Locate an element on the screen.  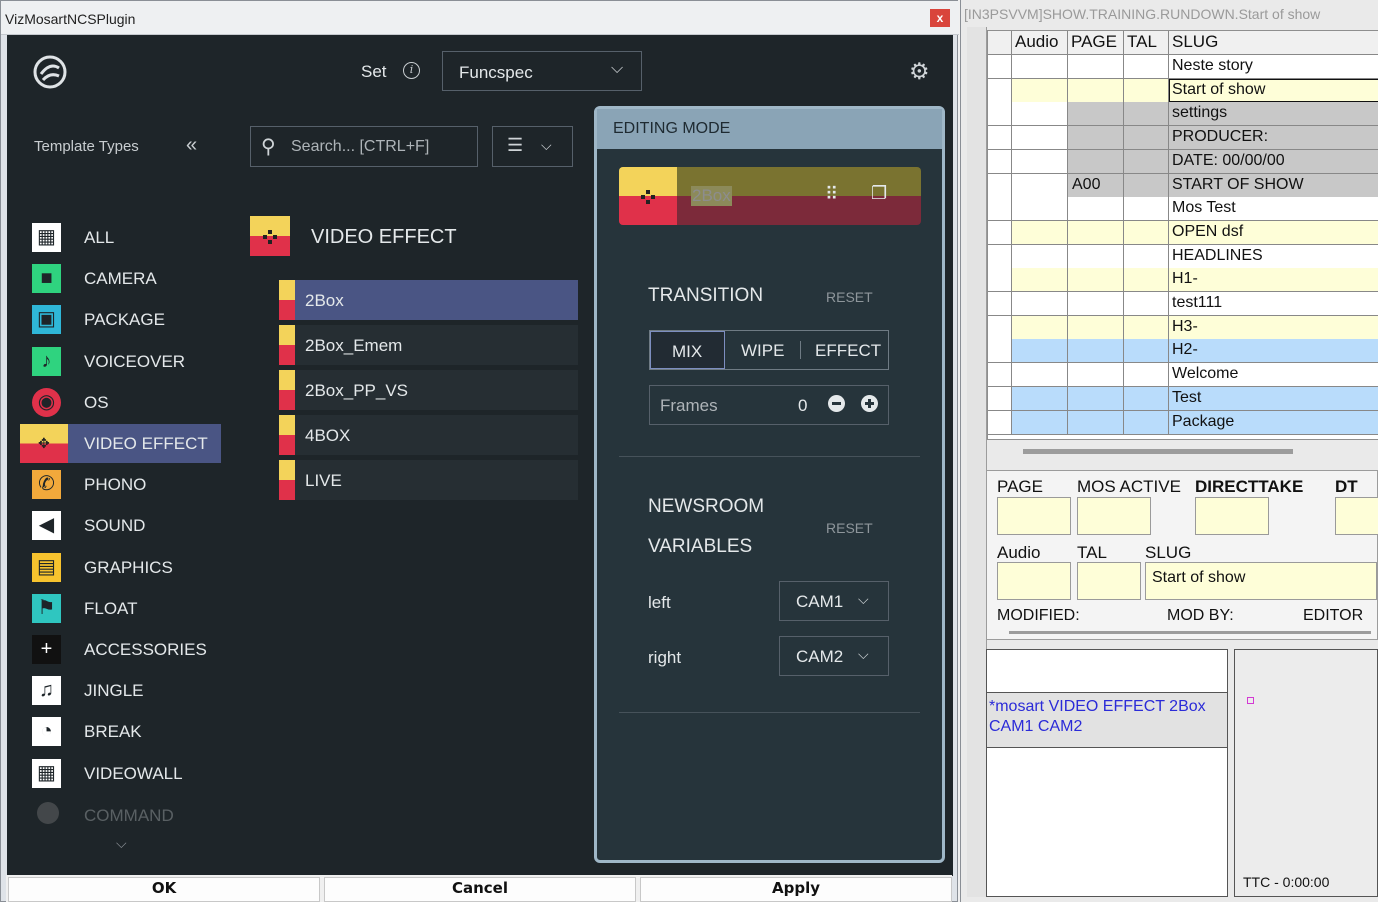
scroll-down-icon: ⌵ is located at coordinates (121, 843).